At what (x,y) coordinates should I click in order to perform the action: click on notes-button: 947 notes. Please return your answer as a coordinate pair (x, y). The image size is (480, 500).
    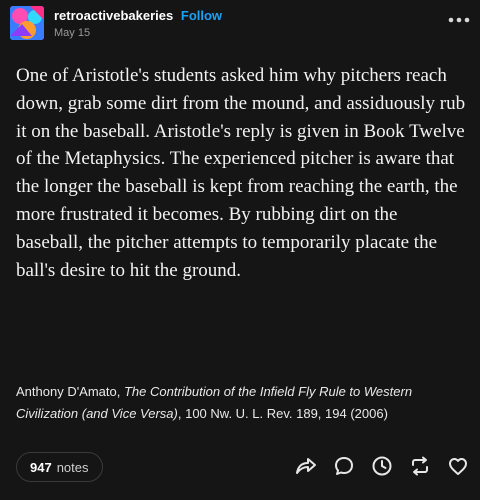
    Looking at the image, I should click on (59, 467).